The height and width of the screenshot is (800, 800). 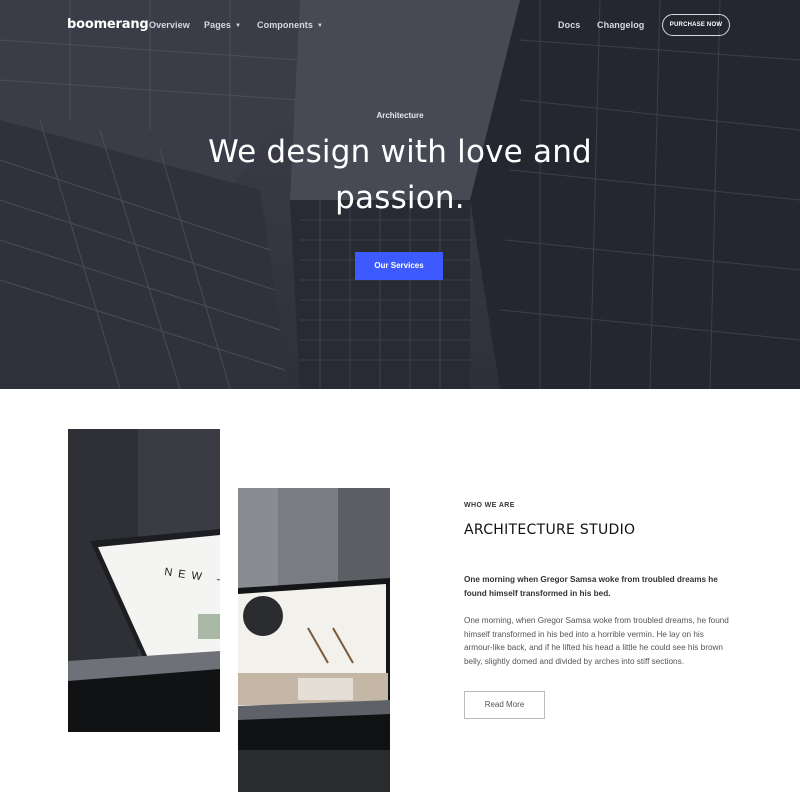 I want to click on section-title: ARCHITECTURE STUDIO, so click(x=550, y=530).